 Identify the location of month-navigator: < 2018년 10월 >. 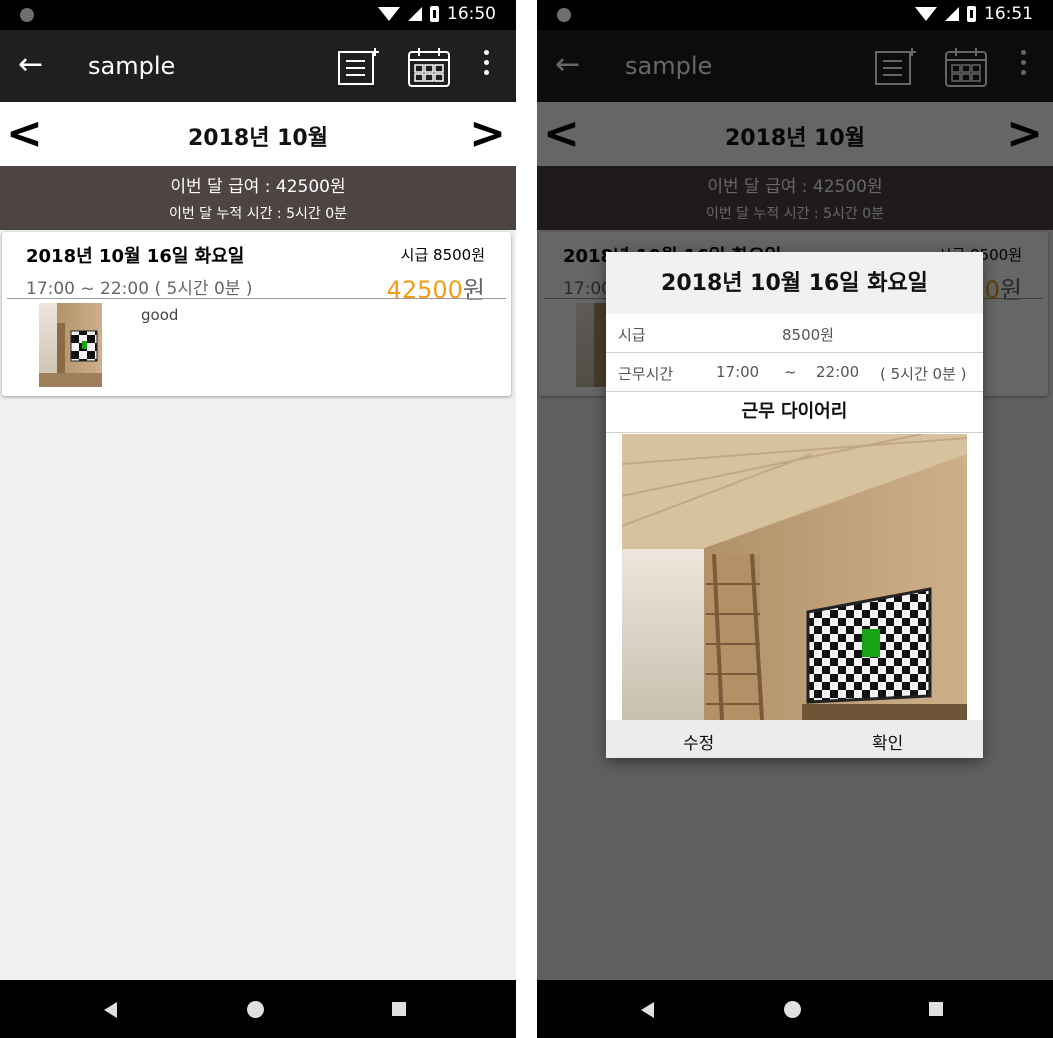
(258, 134).